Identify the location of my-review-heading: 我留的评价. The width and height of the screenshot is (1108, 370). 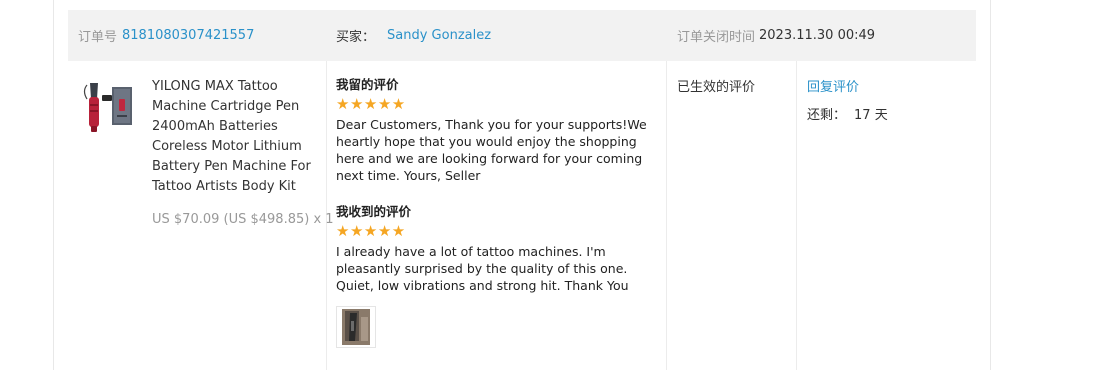
(367, 84).